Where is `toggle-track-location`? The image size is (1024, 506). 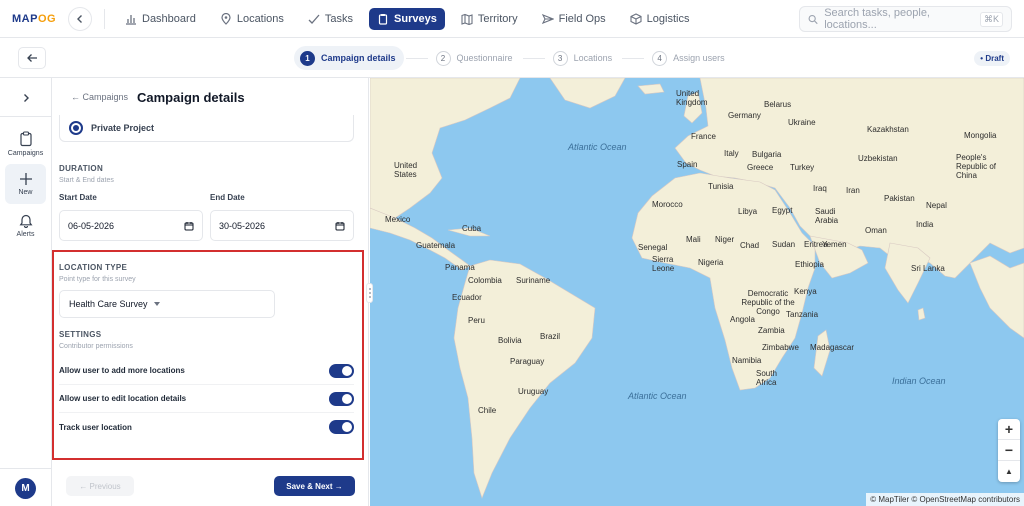 toggle-track-location is located at coordinates (341, 427).